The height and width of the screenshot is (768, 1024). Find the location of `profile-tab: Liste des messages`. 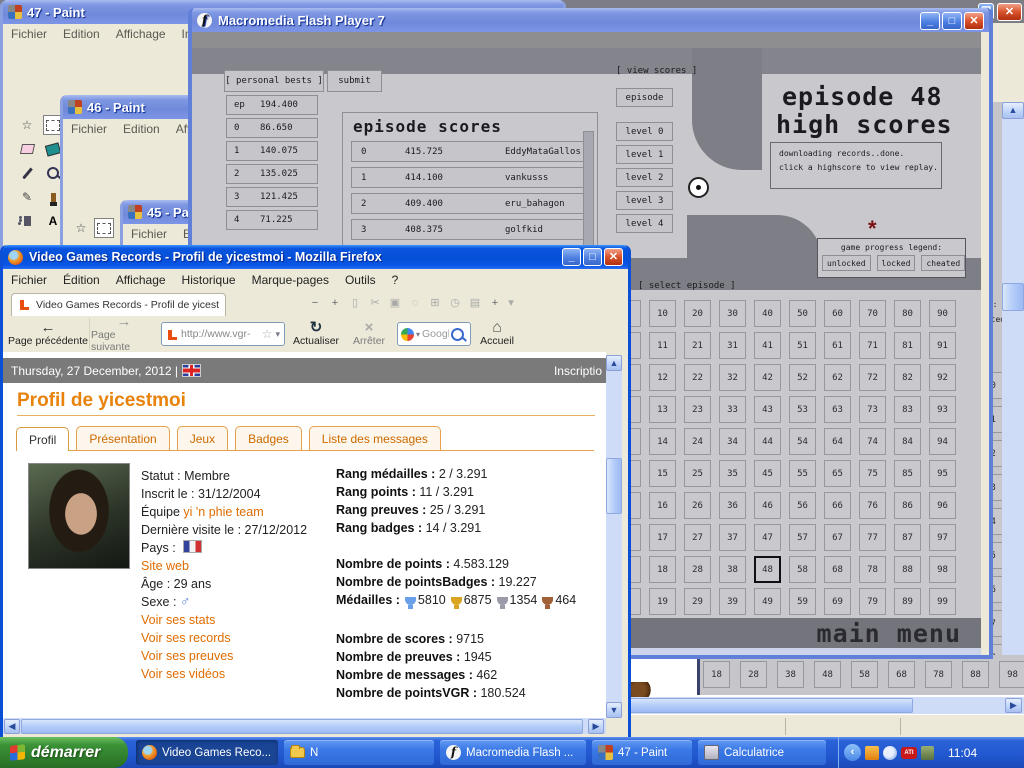

profile-tab: Liste des messages is located at coordinates (374, 438).